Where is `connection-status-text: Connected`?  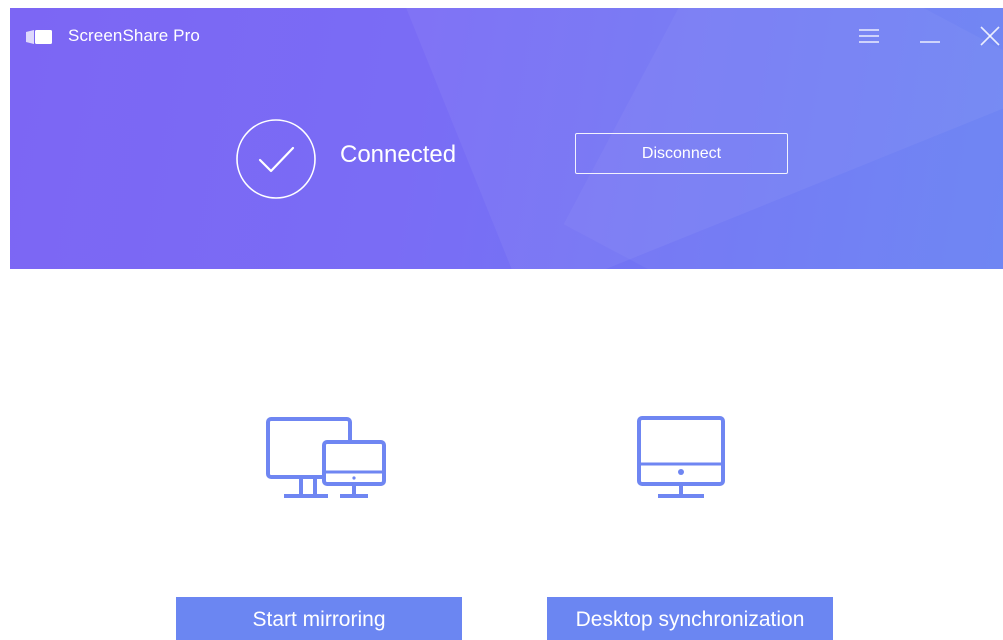
connection-status-text: Connected is located at coordinates (398, 154).